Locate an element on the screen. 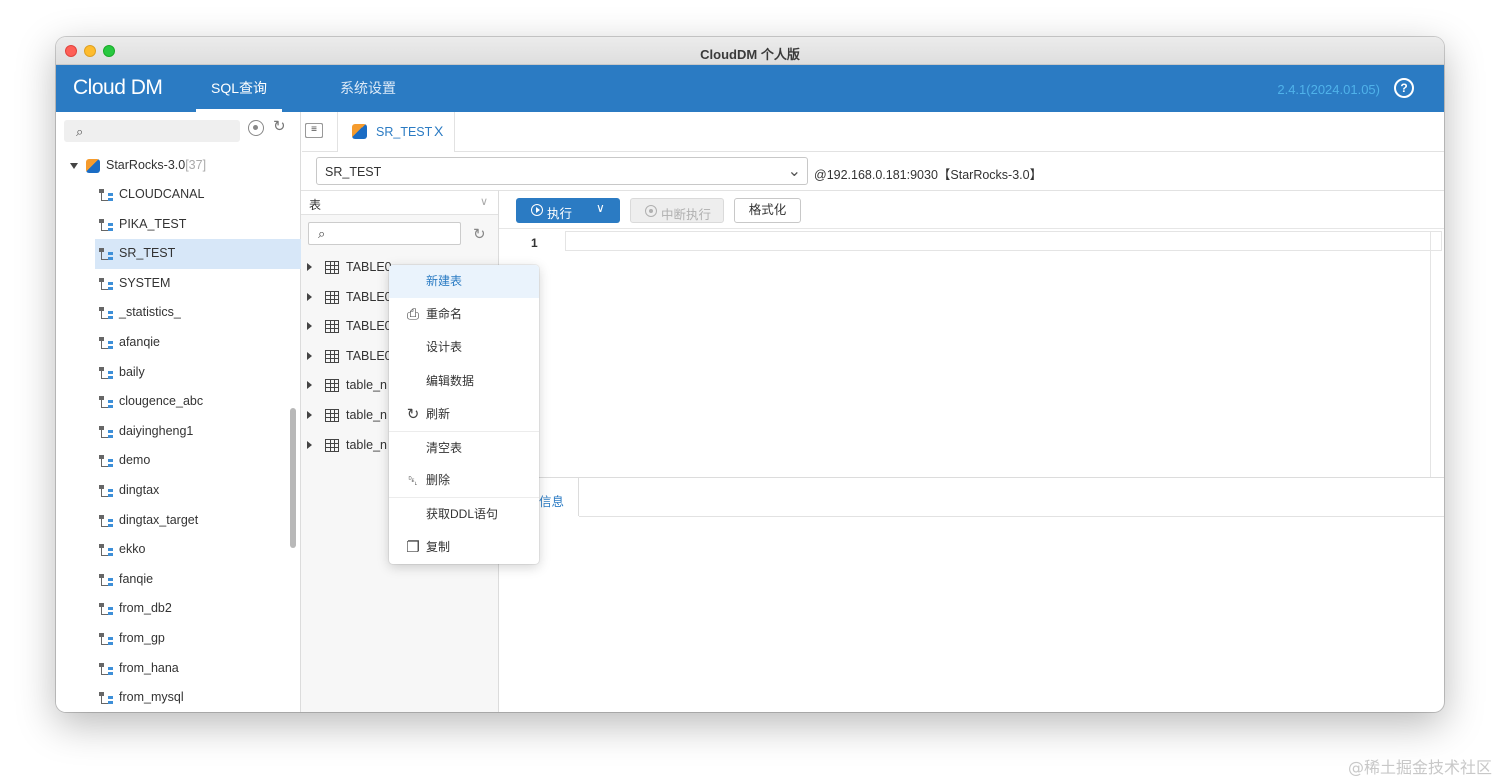 Image resolution: width=1500 pixels, height=784 pixels. sql-editor-input is located at coordinates (1003, 241).